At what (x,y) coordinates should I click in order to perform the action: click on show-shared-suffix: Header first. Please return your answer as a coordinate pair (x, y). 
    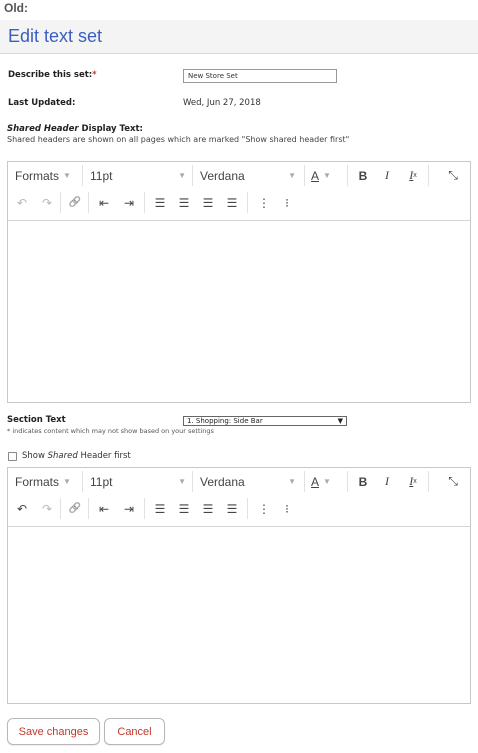
    Looking at the image, I should click on (105, 456).